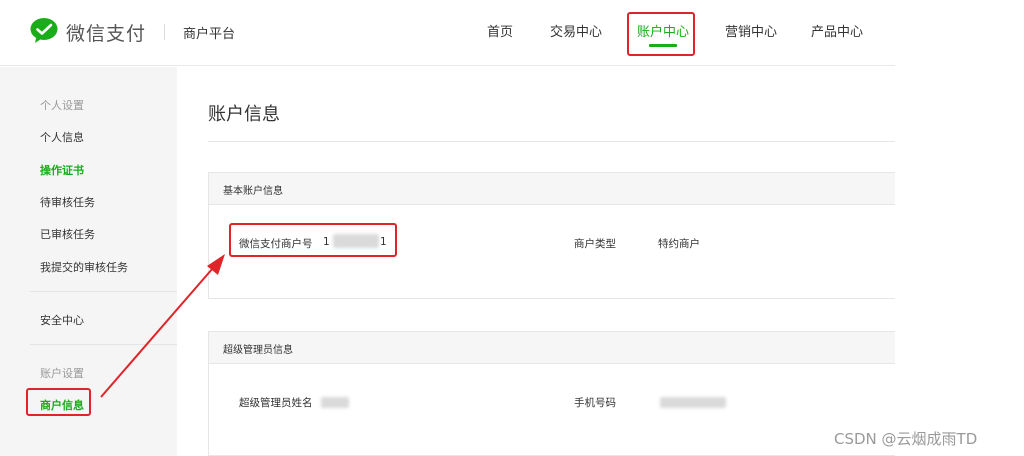  What do you see at coordinates (552, 348) in the screenshot?
I see `super-admin-panel-title: 超级管理员信息` at bounding box center [552, 348].